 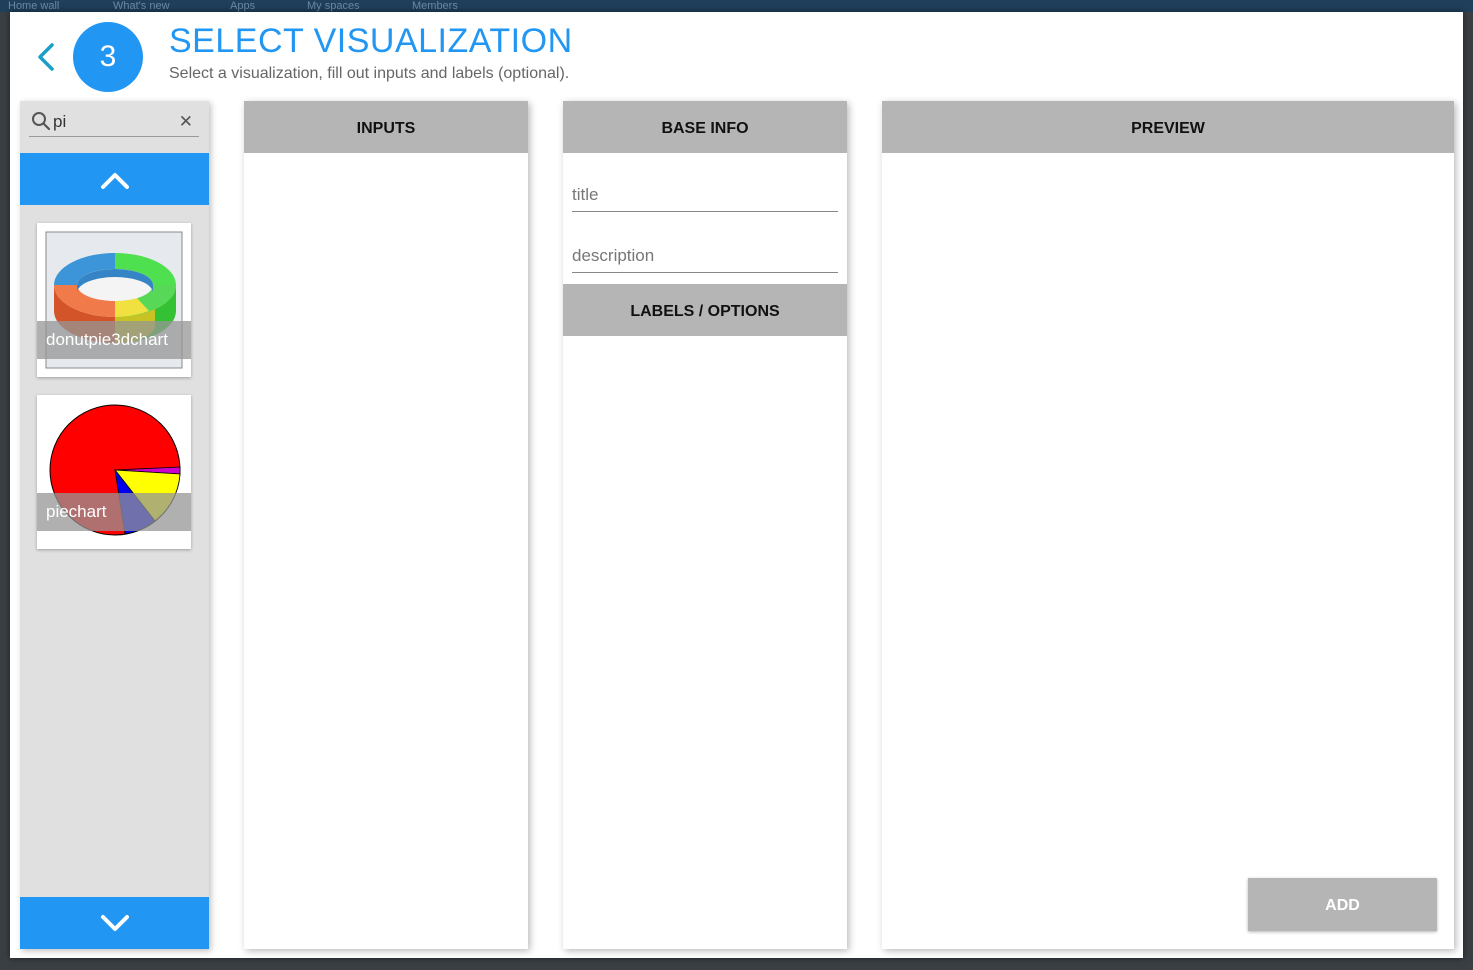 I want to click on inputs-panel-header: INPUTS, so click(x=386, y=127).